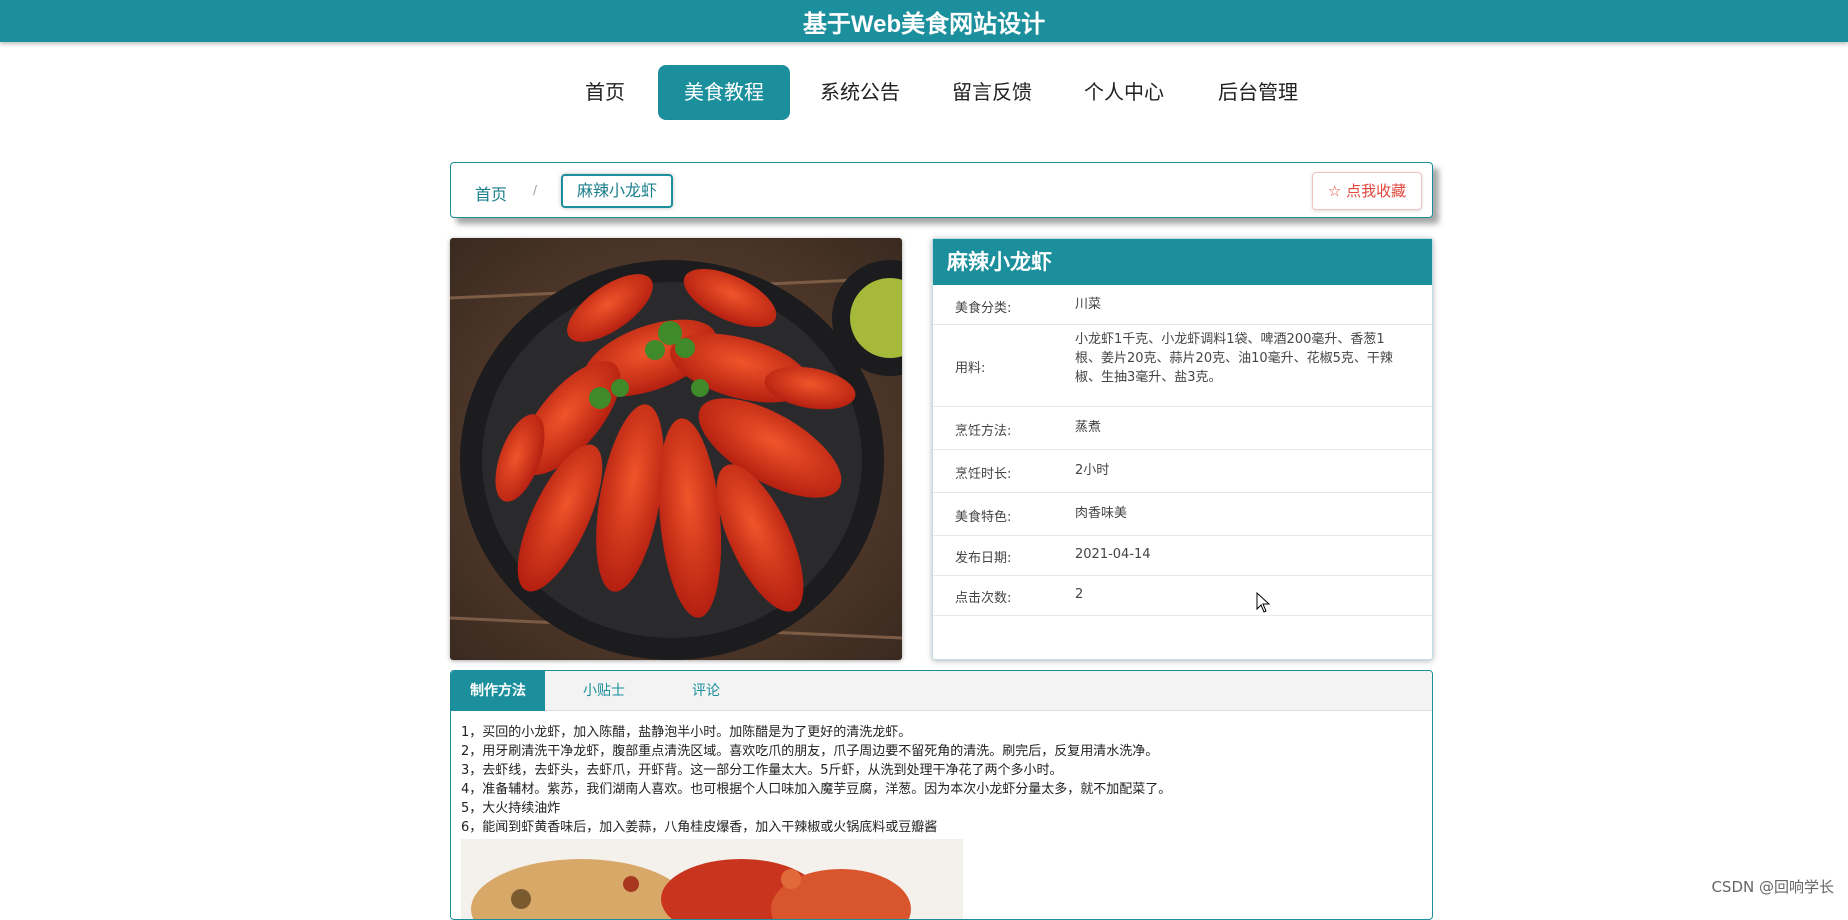  I want to click on breadcrumb: 首页 / 麻辣小龙虾 ☆ 点我收藏, so click(941, 190).